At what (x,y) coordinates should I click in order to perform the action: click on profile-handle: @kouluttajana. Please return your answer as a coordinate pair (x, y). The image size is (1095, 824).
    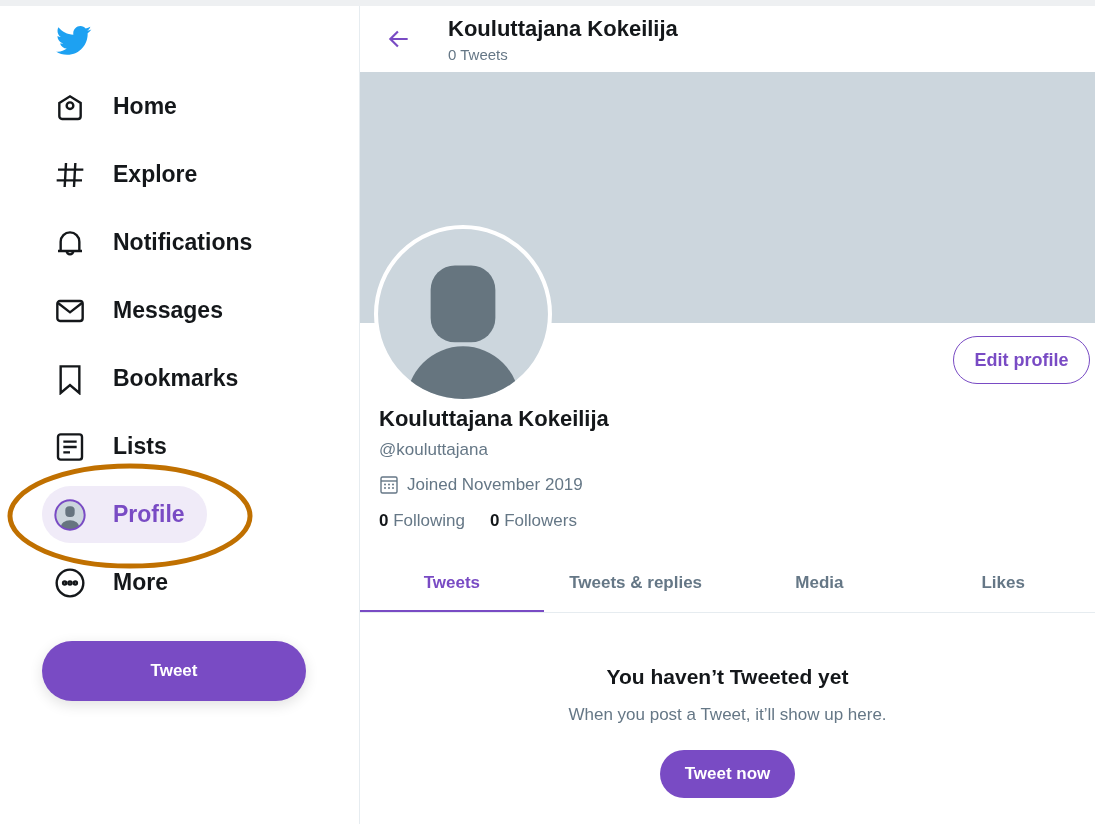
    Looking at the image, I should click on (433, 450).